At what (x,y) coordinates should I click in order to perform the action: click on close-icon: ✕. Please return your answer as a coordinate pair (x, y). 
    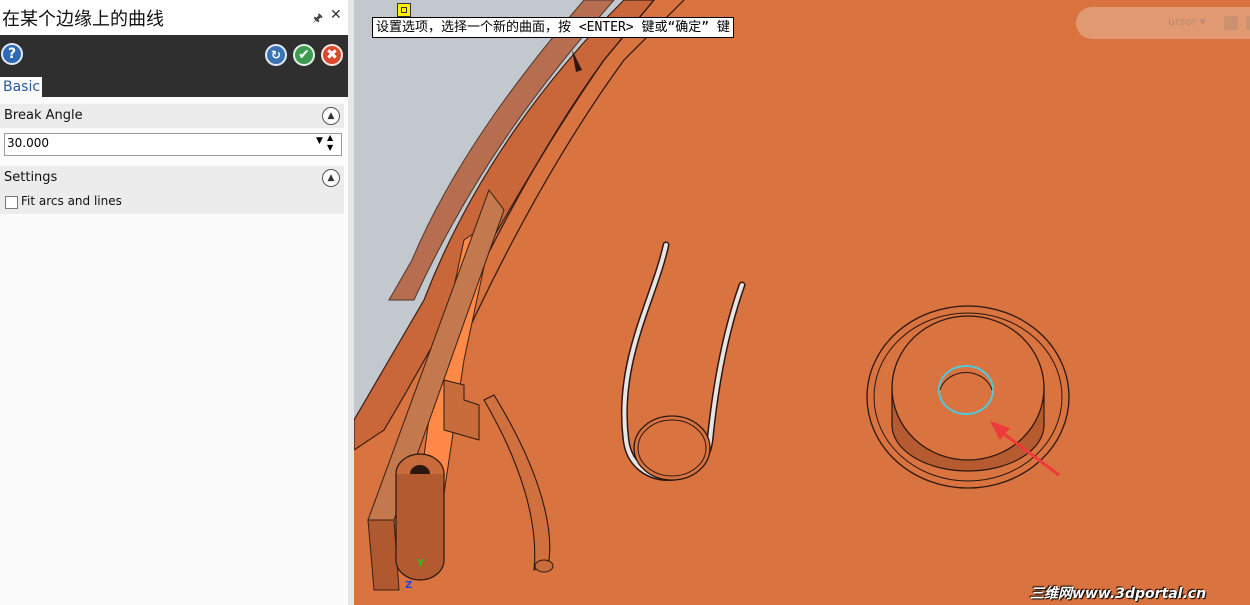
    Looking at the image, I should click on (336, 15).